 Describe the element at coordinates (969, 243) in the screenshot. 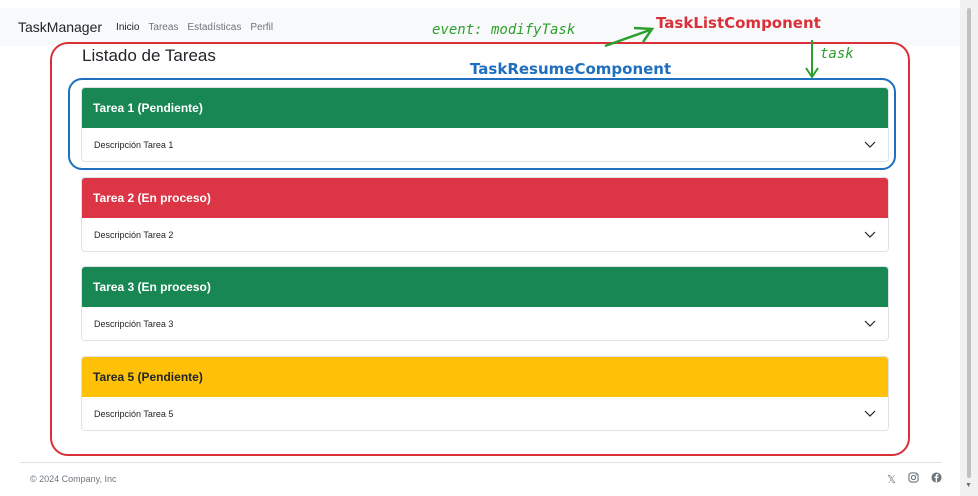

I see `scrollbar-thumb` at that location.